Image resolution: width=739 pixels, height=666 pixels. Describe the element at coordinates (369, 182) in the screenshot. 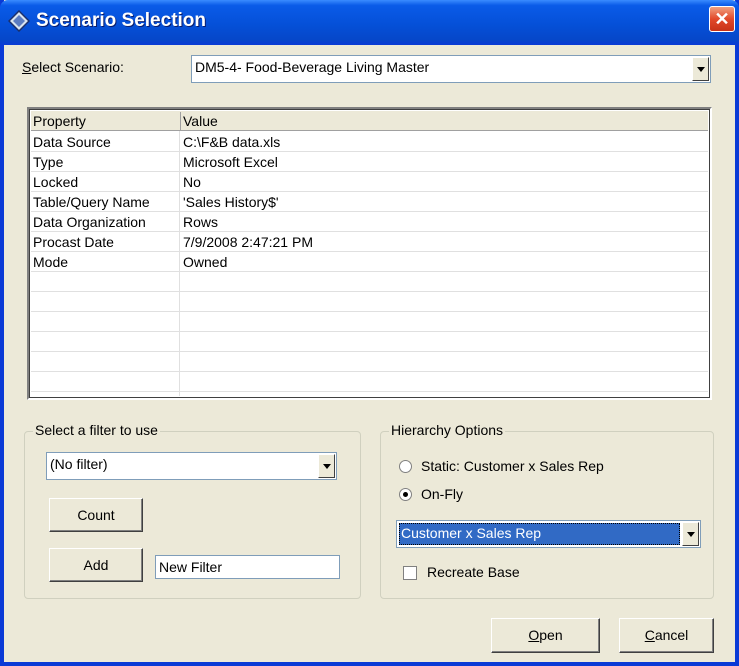

I see `table-row: Locked No` at that location.